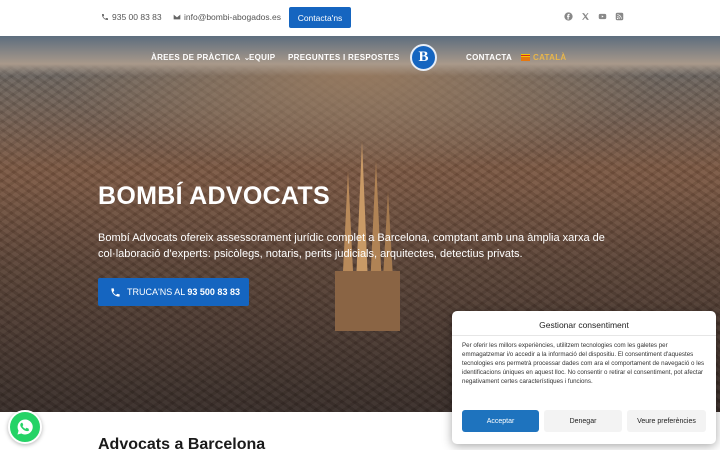 The image size is (720, 450). What do you see at coordinates (568, 16) in the screenshot?
I see `facebook-icon` at bounding box center [568, 16].